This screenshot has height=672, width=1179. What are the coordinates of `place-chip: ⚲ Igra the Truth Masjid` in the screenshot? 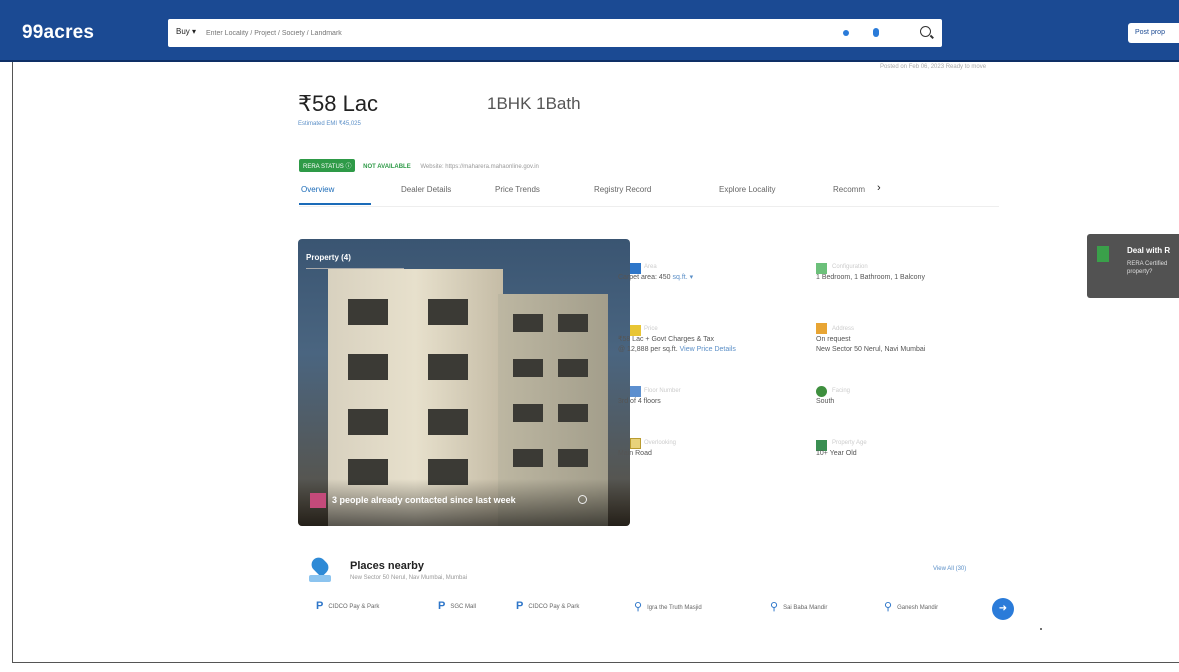 It's located at (668, 606).